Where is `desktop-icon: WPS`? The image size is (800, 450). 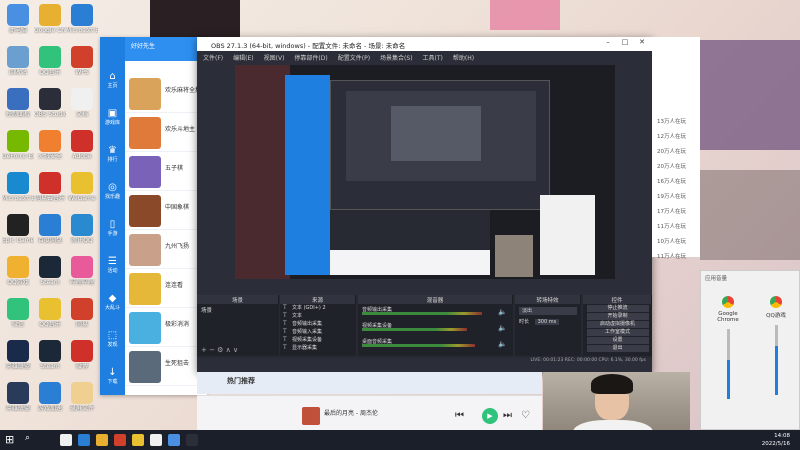
desktop-icon: WPS is located at coordinates (82, 61).